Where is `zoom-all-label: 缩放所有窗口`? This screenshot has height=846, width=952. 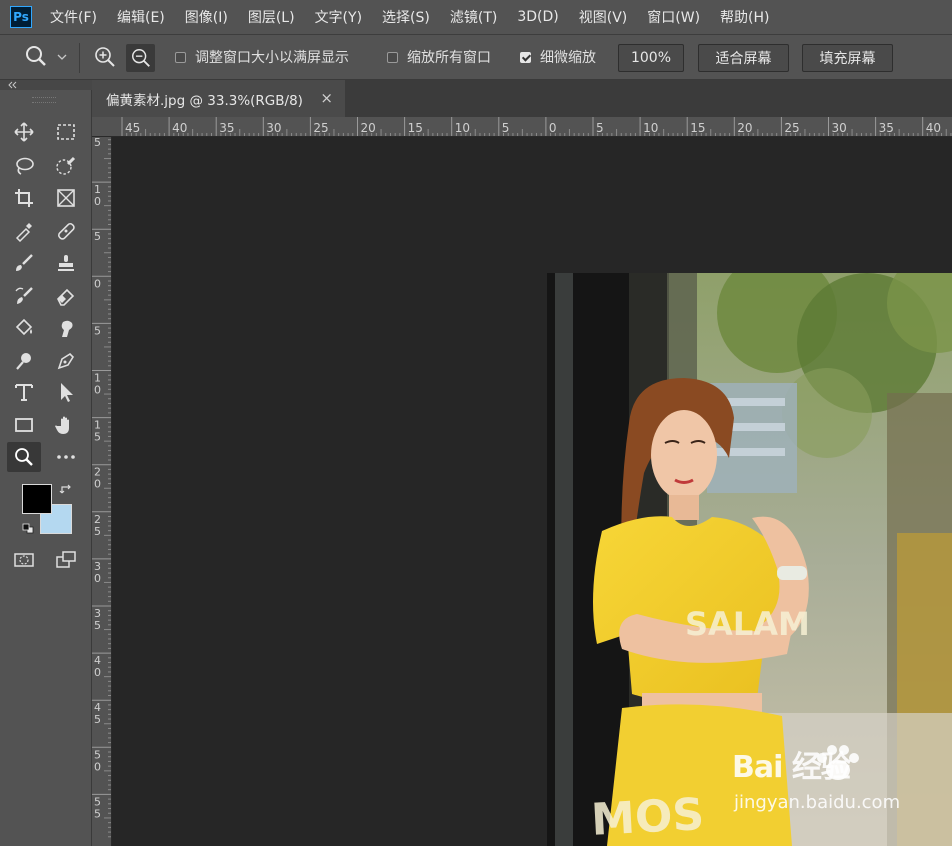
zoom-all-label: 缩放所有窗口 is located at coordinates (449, 58).